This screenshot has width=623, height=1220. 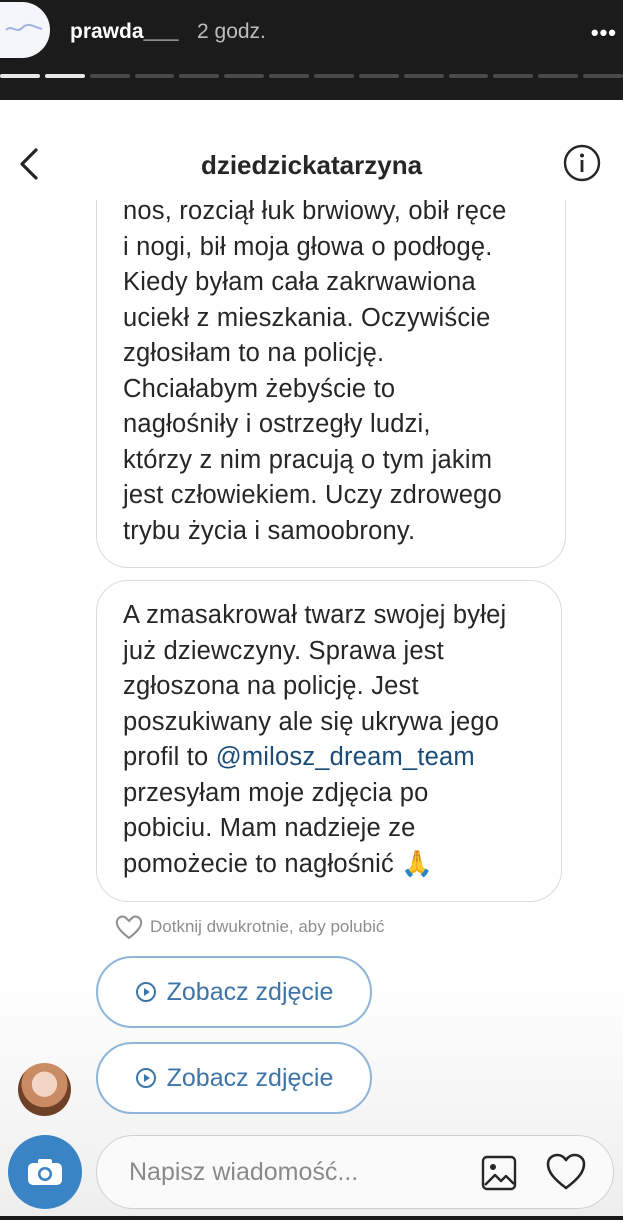 What do you see at coordinates (166, 757) in the screenshot?
I see `message-text: profil to` at bounding box center [166, 757].